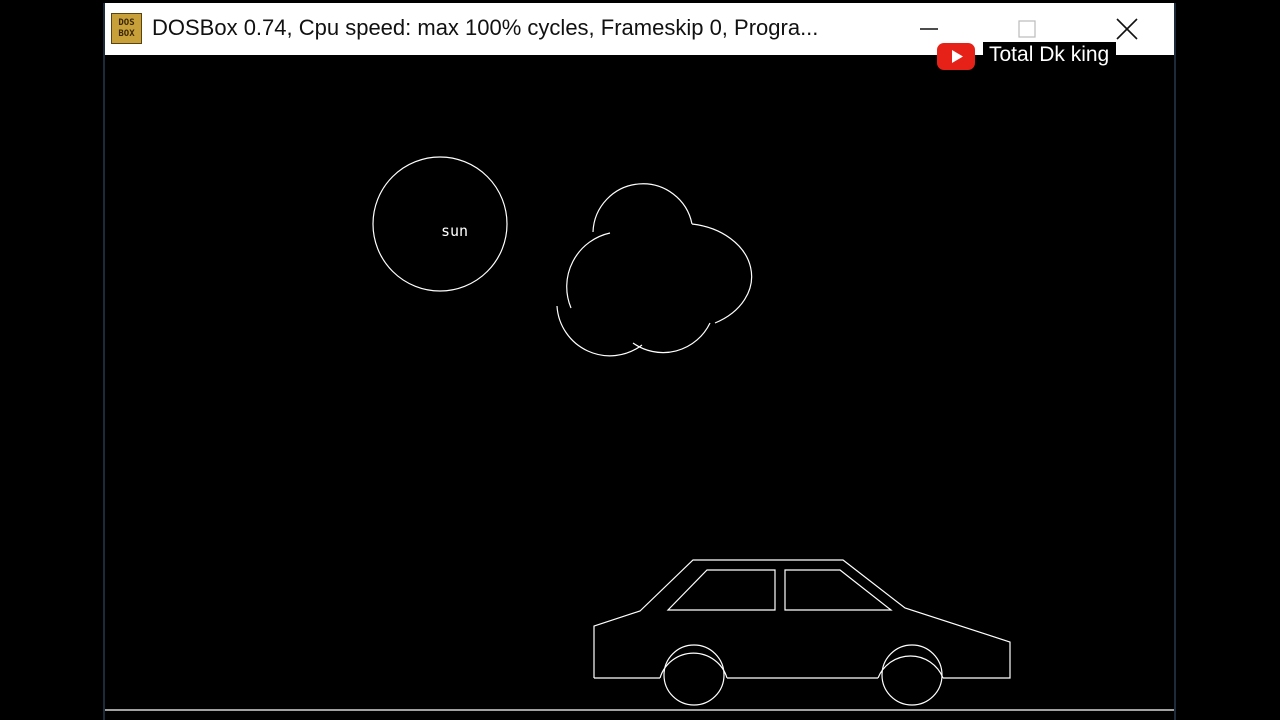  Describe the element at coordinates (929, 29) in the screenshot. I see `minimize-icon` at that location.